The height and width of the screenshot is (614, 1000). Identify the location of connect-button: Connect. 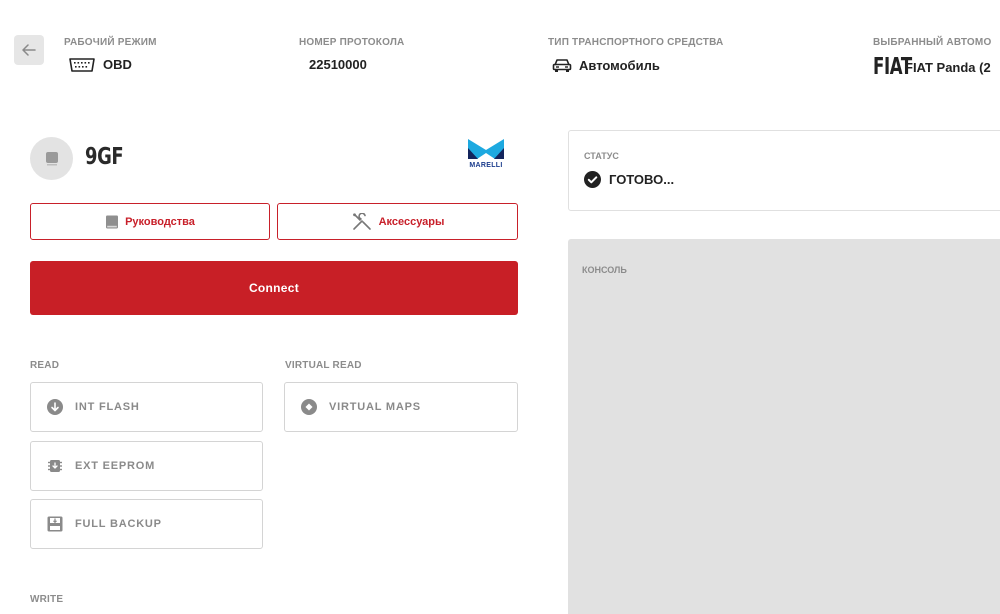
(274, 288).